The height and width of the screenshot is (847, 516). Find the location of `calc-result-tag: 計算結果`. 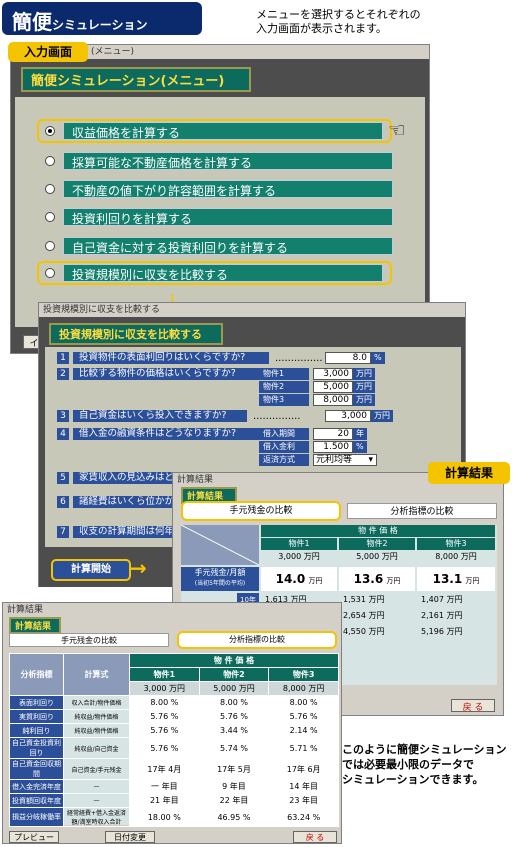

calc-result-tag: 計算結果 is located at coordinates (469, 473).